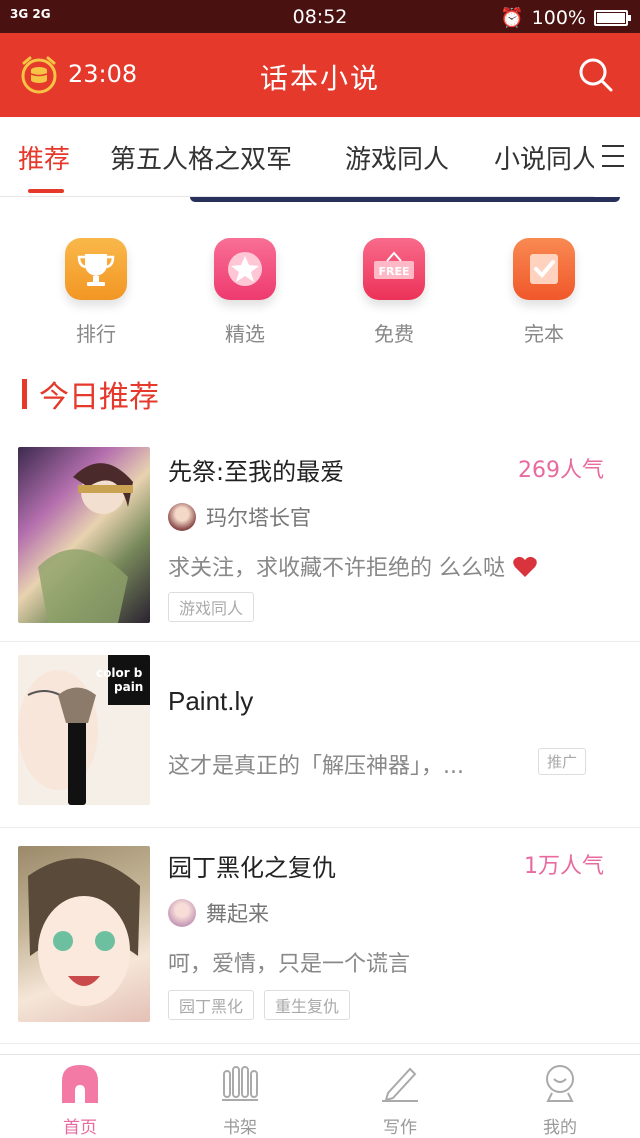  I want to click on nav-profile: 我的, so click(560, 1100).